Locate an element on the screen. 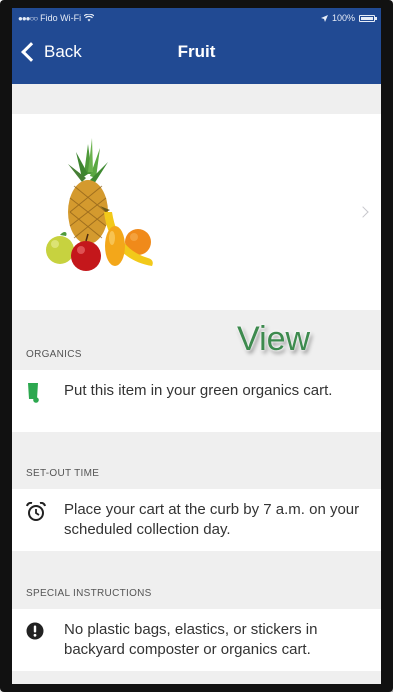  location-arrow-icon is located at coordinates (324, 18).